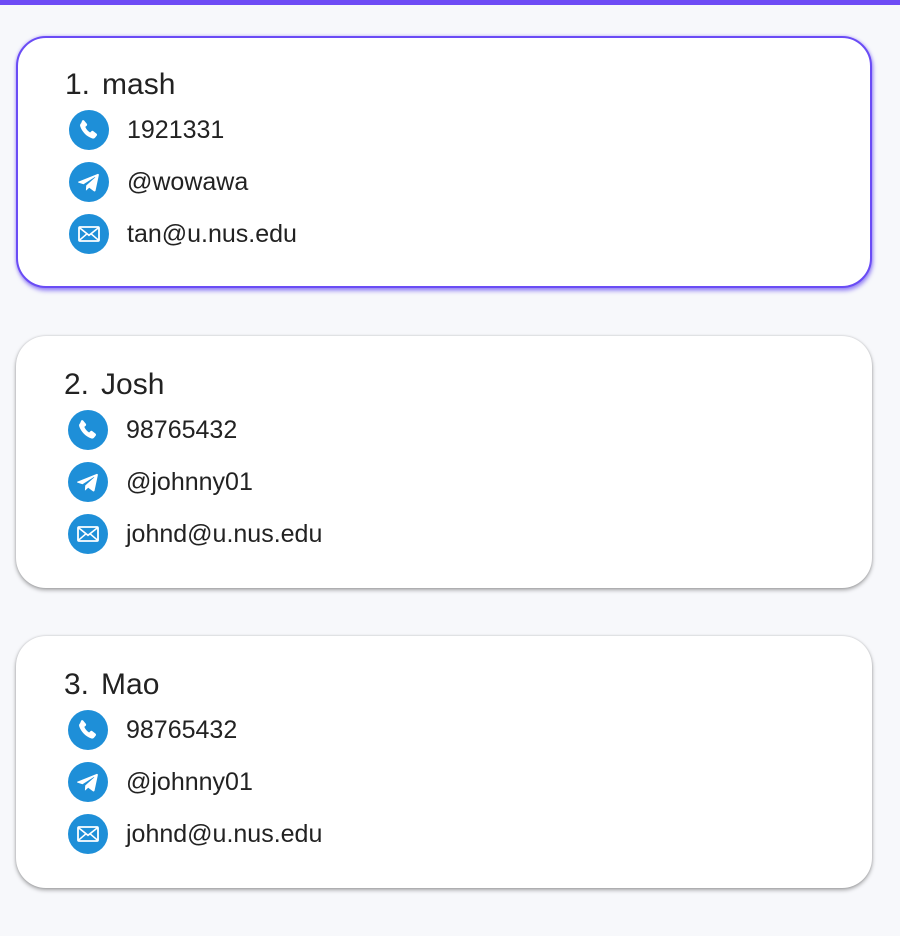  I want to click on contact-title: 3. Mao, so click(111, 685).